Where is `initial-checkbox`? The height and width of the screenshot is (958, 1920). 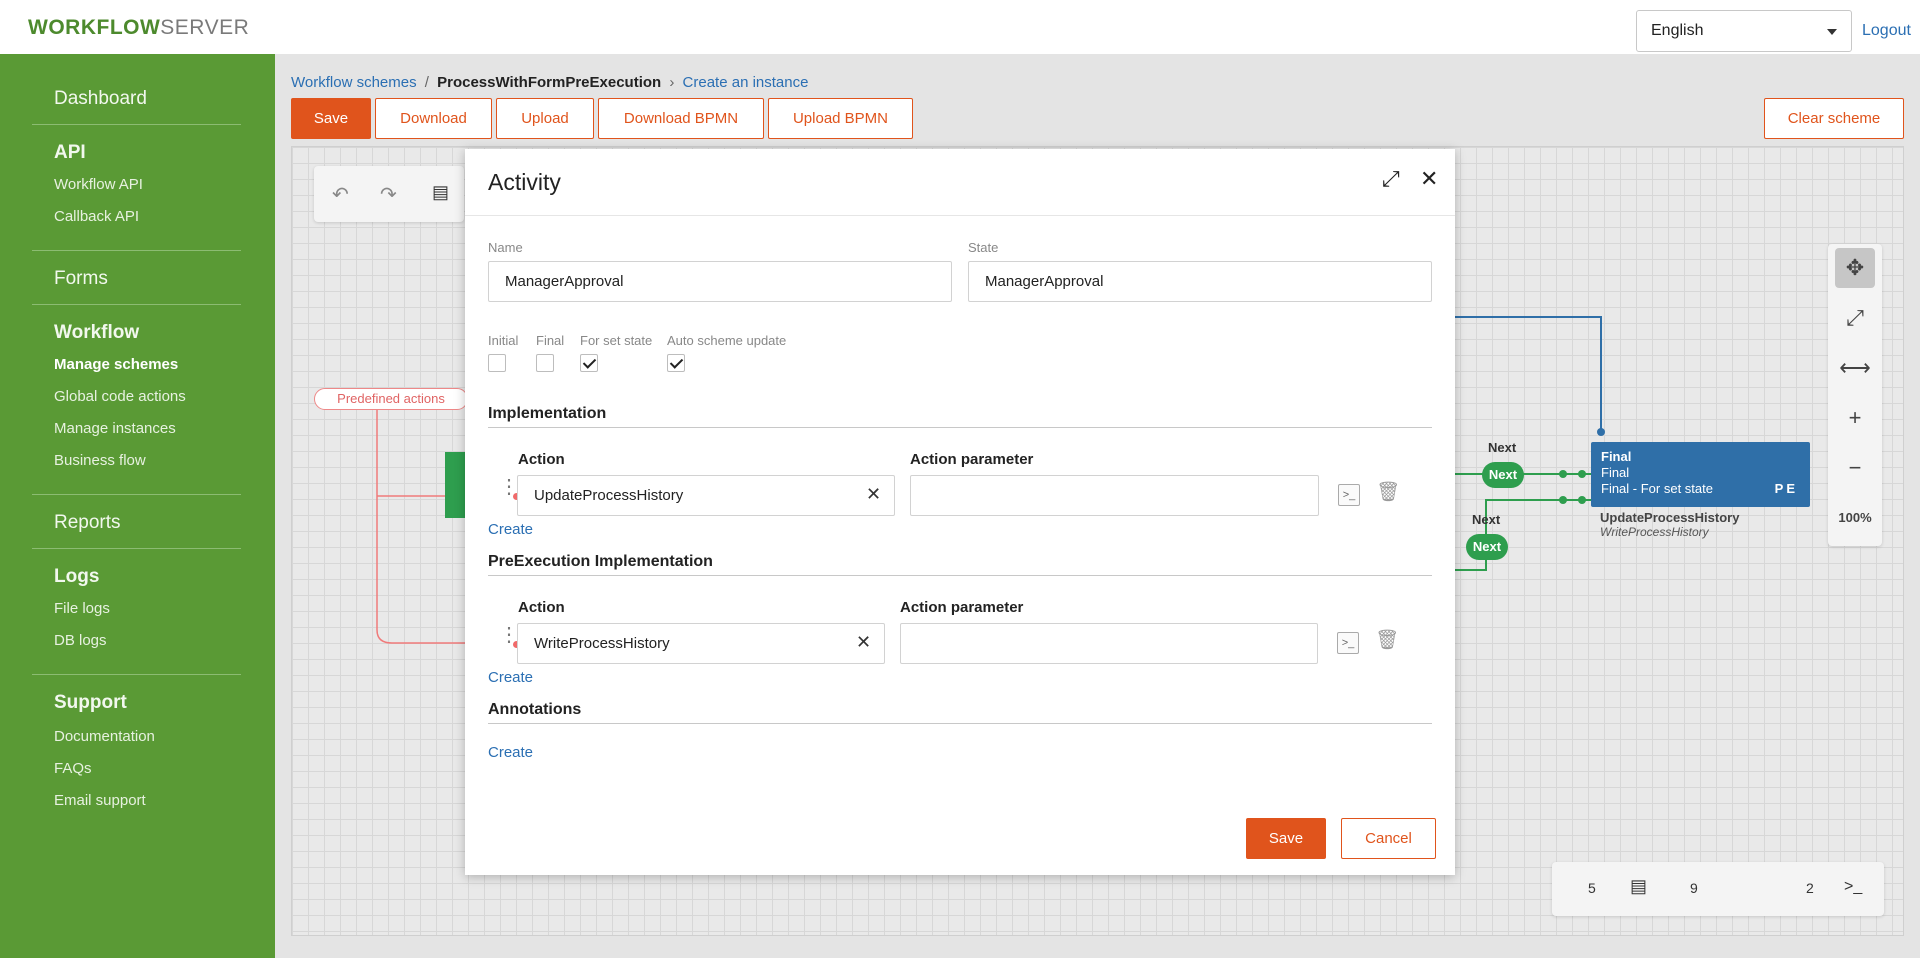 initial-checkbox is located at coordinates (497, 363).